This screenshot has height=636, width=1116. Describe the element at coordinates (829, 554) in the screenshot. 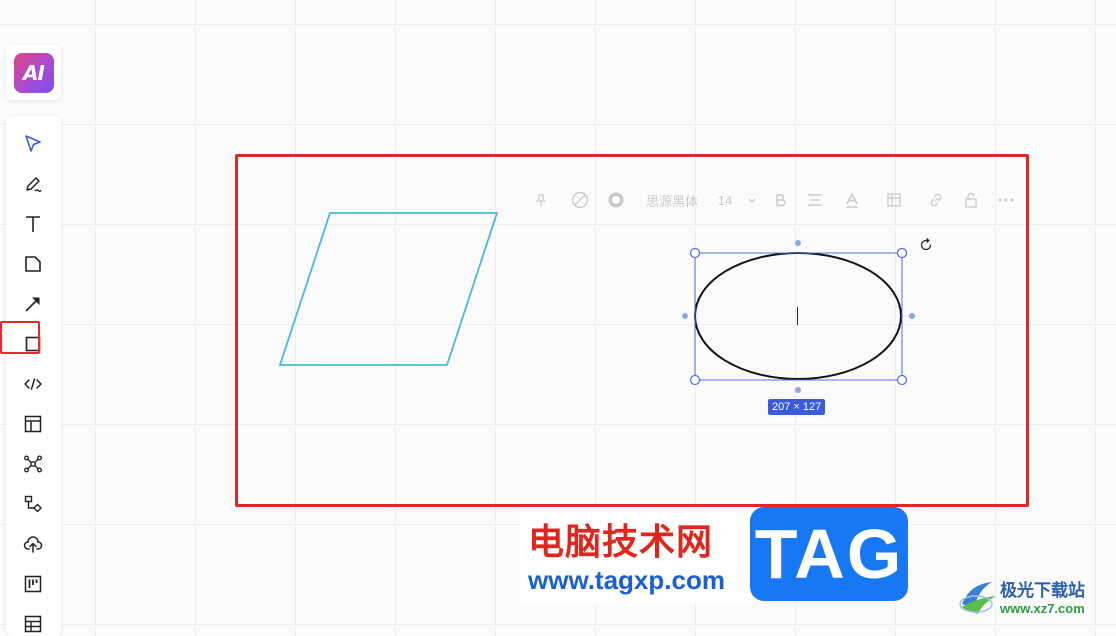

I see `watermark-tag-logo: TAG` at that location.